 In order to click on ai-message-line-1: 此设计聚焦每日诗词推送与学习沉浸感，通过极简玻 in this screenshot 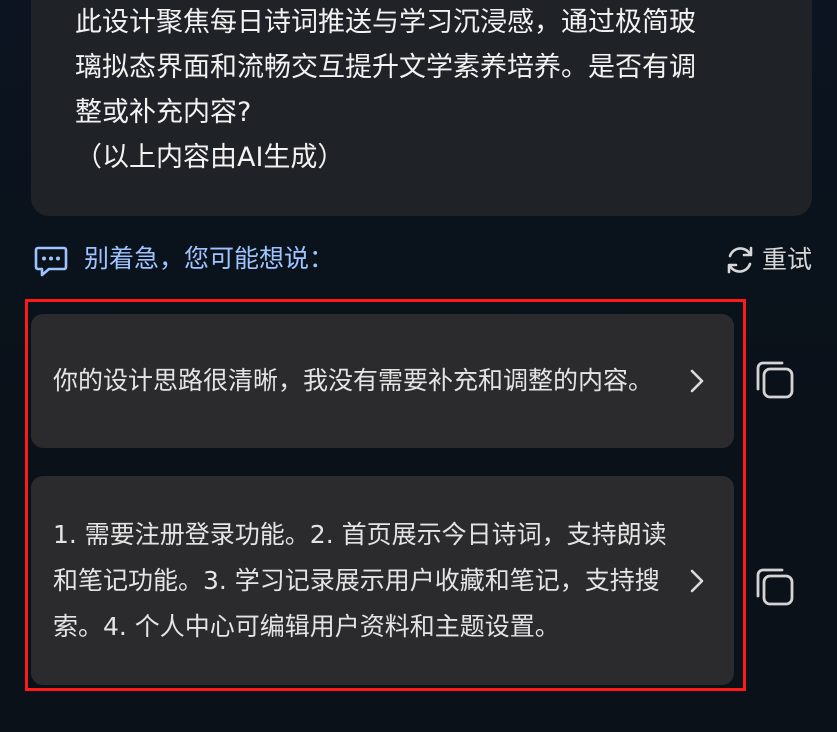, I will do `click(385, 22)`.